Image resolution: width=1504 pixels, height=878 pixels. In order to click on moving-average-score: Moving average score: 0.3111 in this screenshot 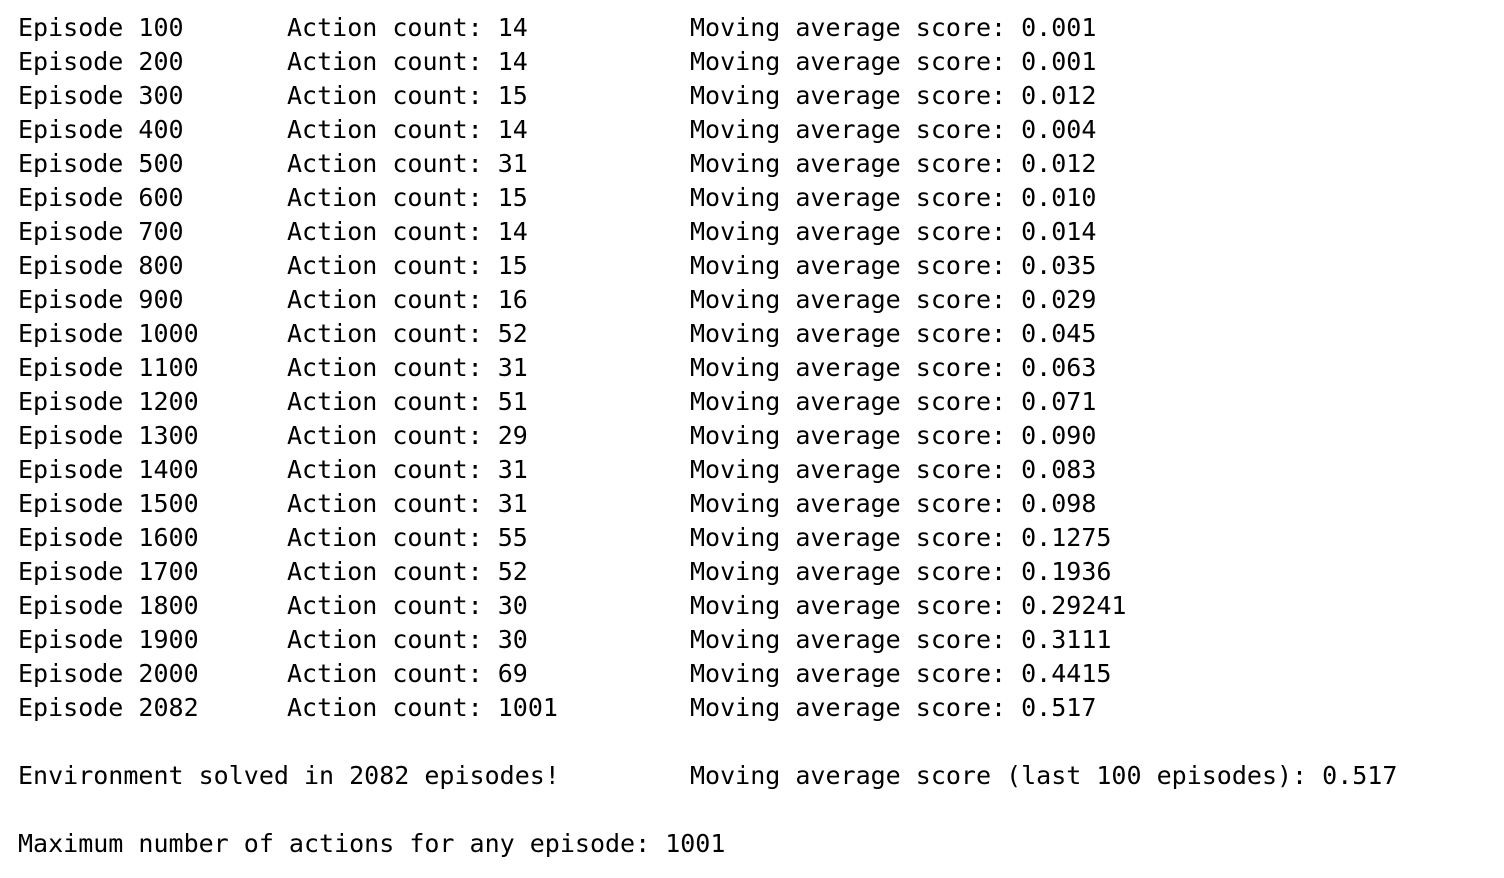, I will do `click(901, 639)`.